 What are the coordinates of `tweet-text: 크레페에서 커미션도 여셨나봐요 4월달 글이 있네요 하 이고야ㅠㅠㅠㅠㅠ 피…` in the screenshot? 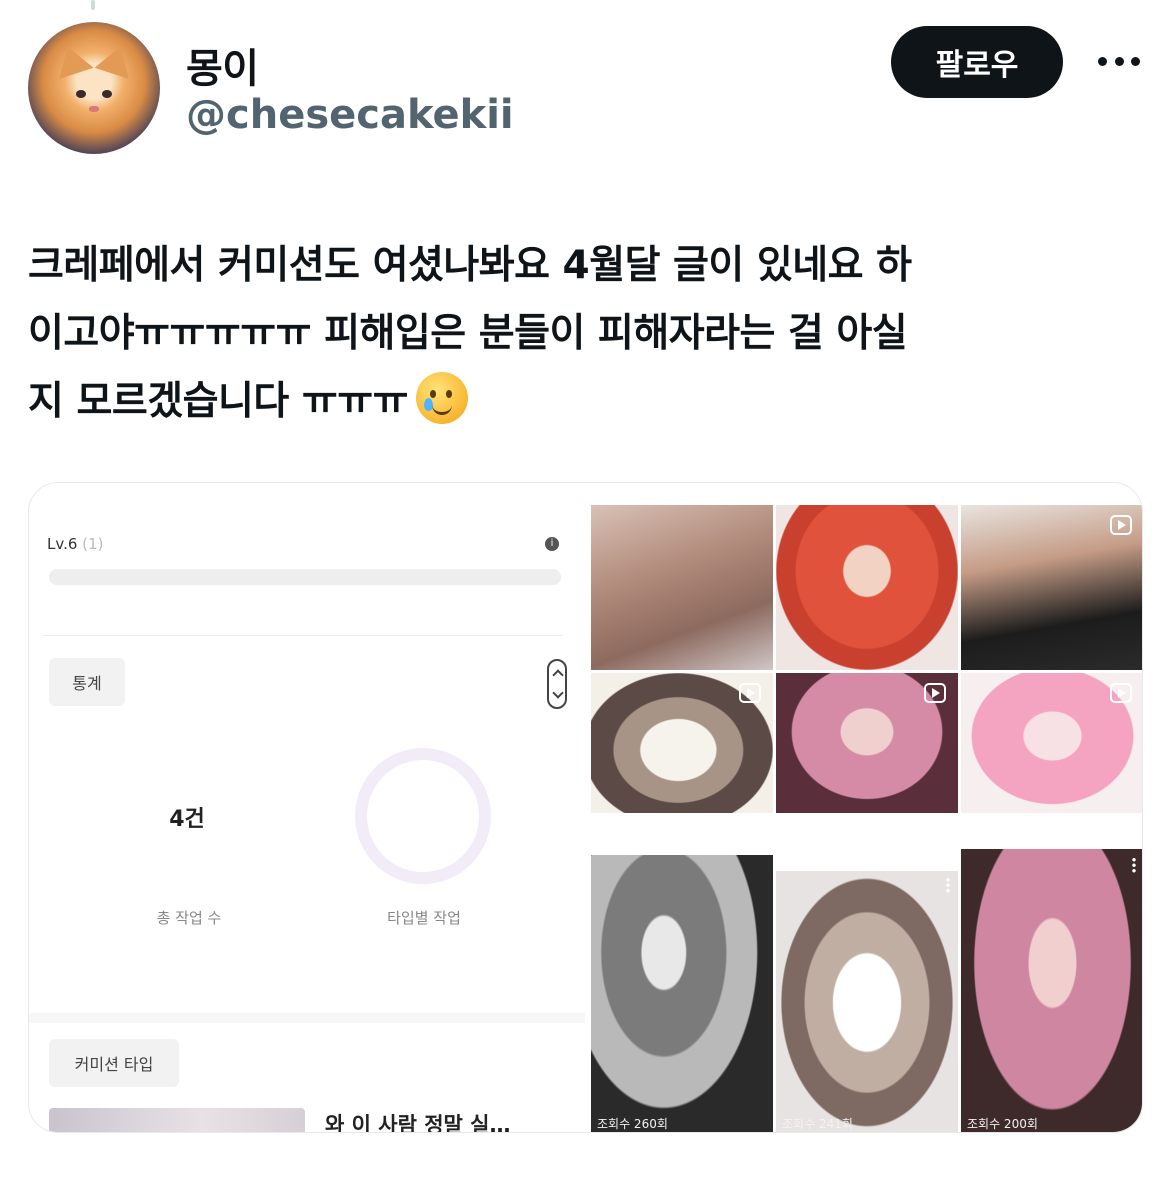 It's located at (470, 333).